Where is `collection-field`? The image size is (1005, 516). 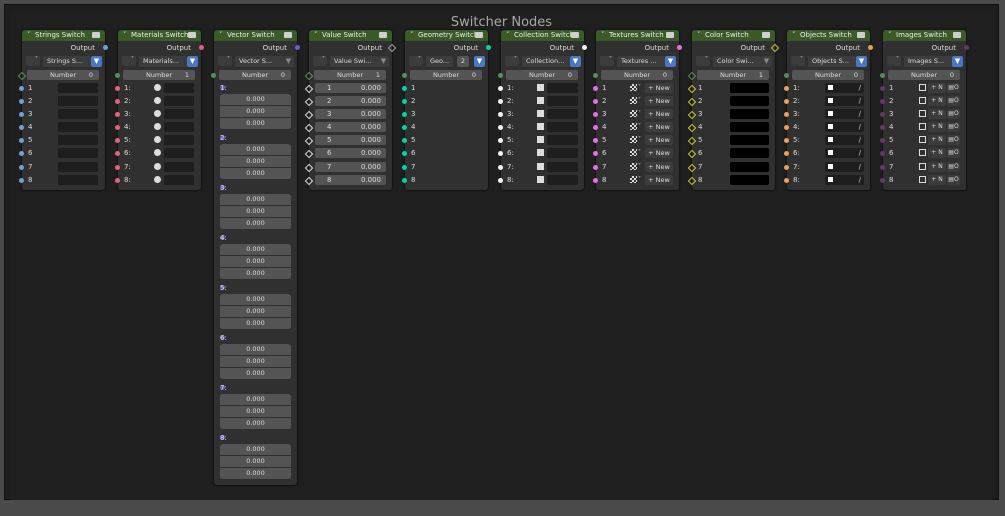 collection-field is located at coordinates (562, 166).